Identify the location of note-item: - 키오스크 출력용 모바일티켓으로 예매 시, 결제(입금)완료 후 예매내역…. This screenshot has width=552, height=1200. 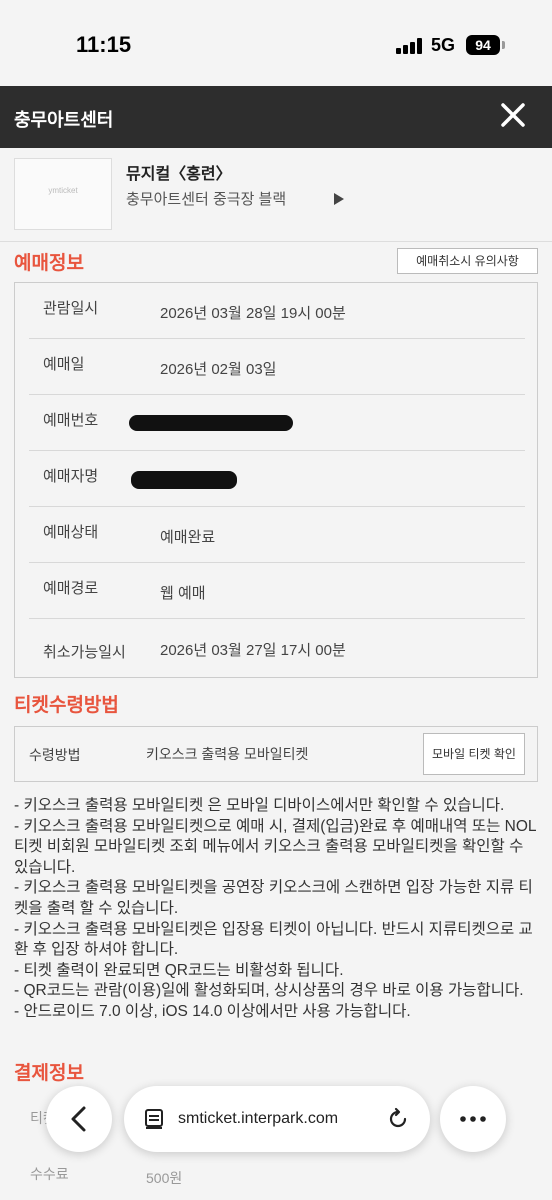
(275, 846).